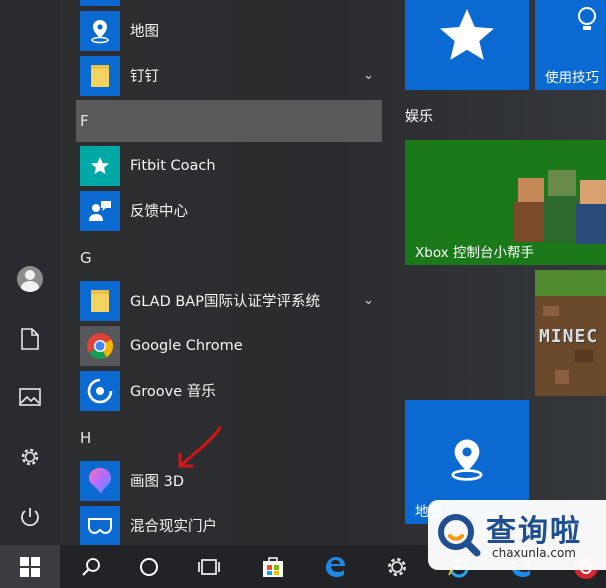 Image resolution: width=606 pixels, height=588 pixels. I want to click on watermark-title: 查询啦, so click(534, 531).